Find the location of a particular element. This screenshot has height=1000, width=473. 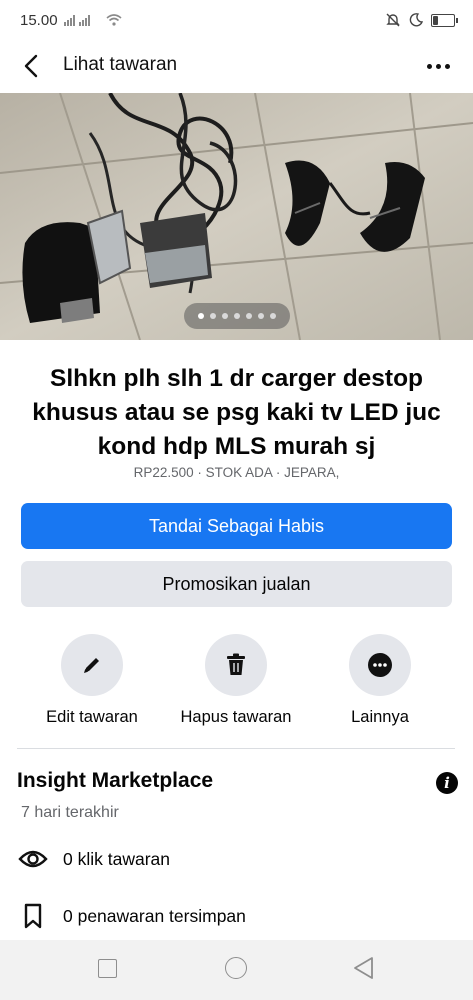

top-app-bar: Lihat tawaran is located at coordinates (236, 66).